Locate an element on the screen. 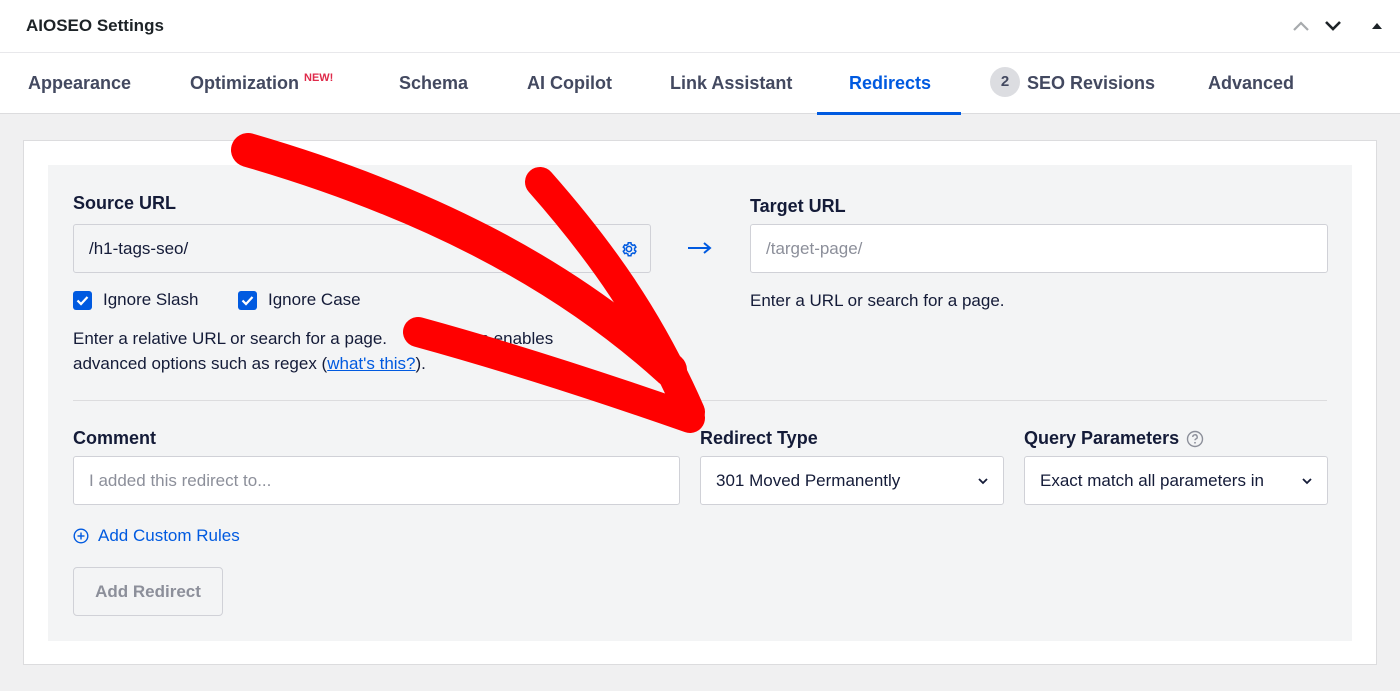 The width and height of the screenshot is (1400, 691). source-url-value: /h1-tags-seo/ is located at coordinates (139, 248).